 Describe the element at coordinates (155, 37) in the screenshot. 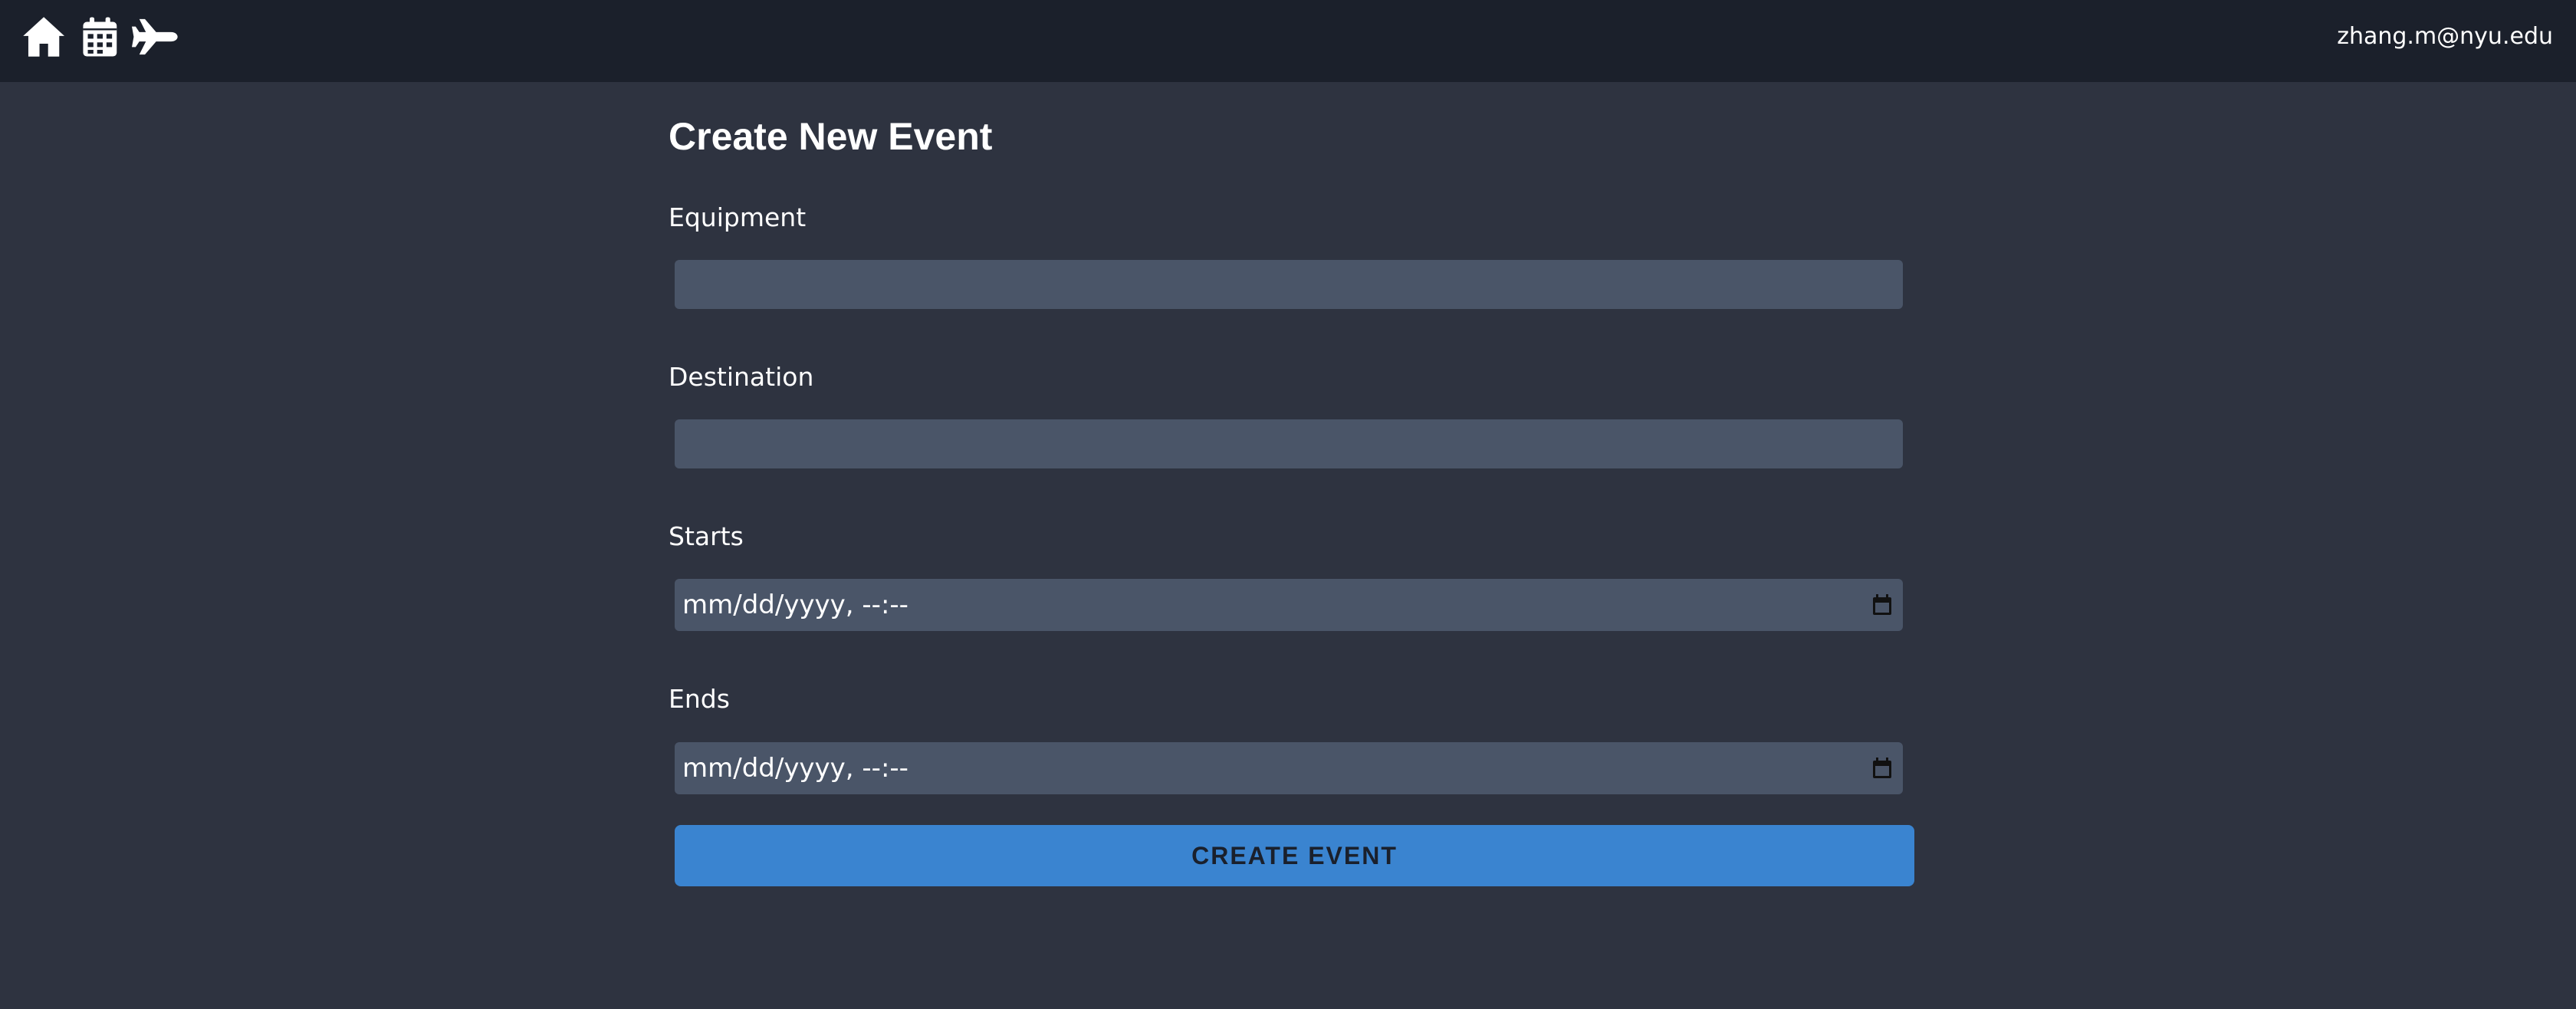

I see `plane-icon` at that location.